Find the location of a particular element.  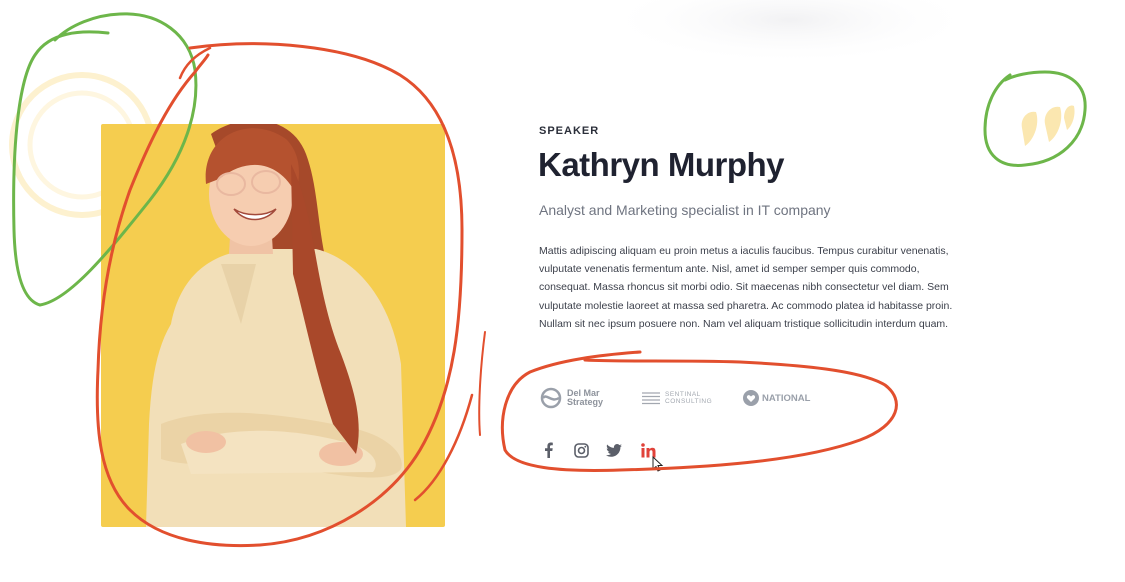

twitter-icon is located at coordinates (614, 450).